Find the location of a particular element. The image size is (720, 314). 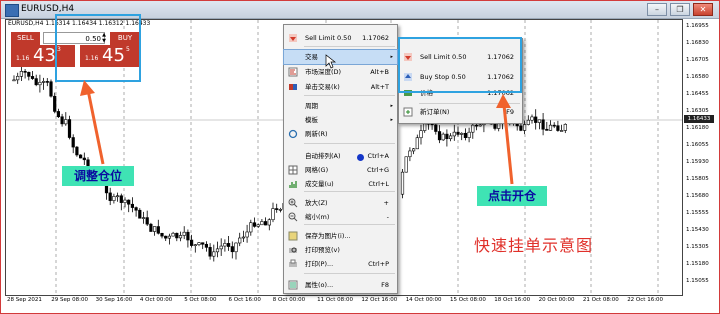

annotation-click-open: 点击开仓 is located at coordinates (512, 196).